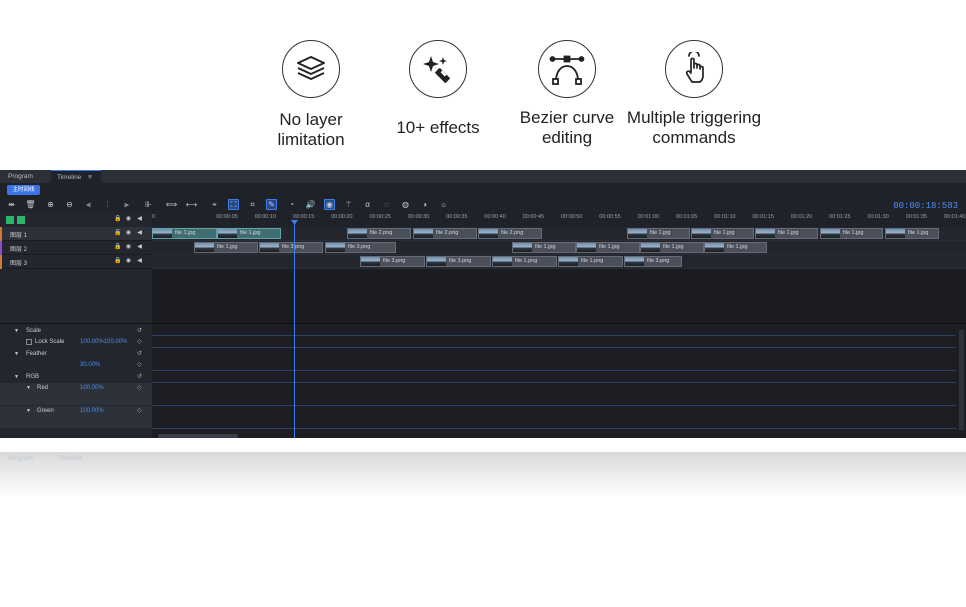 The height and width of the screenshot is (607, 966). Describe the element at coordinates (88, 204) in the screenshot. I see `align-left-icon: ⫷` at that location.